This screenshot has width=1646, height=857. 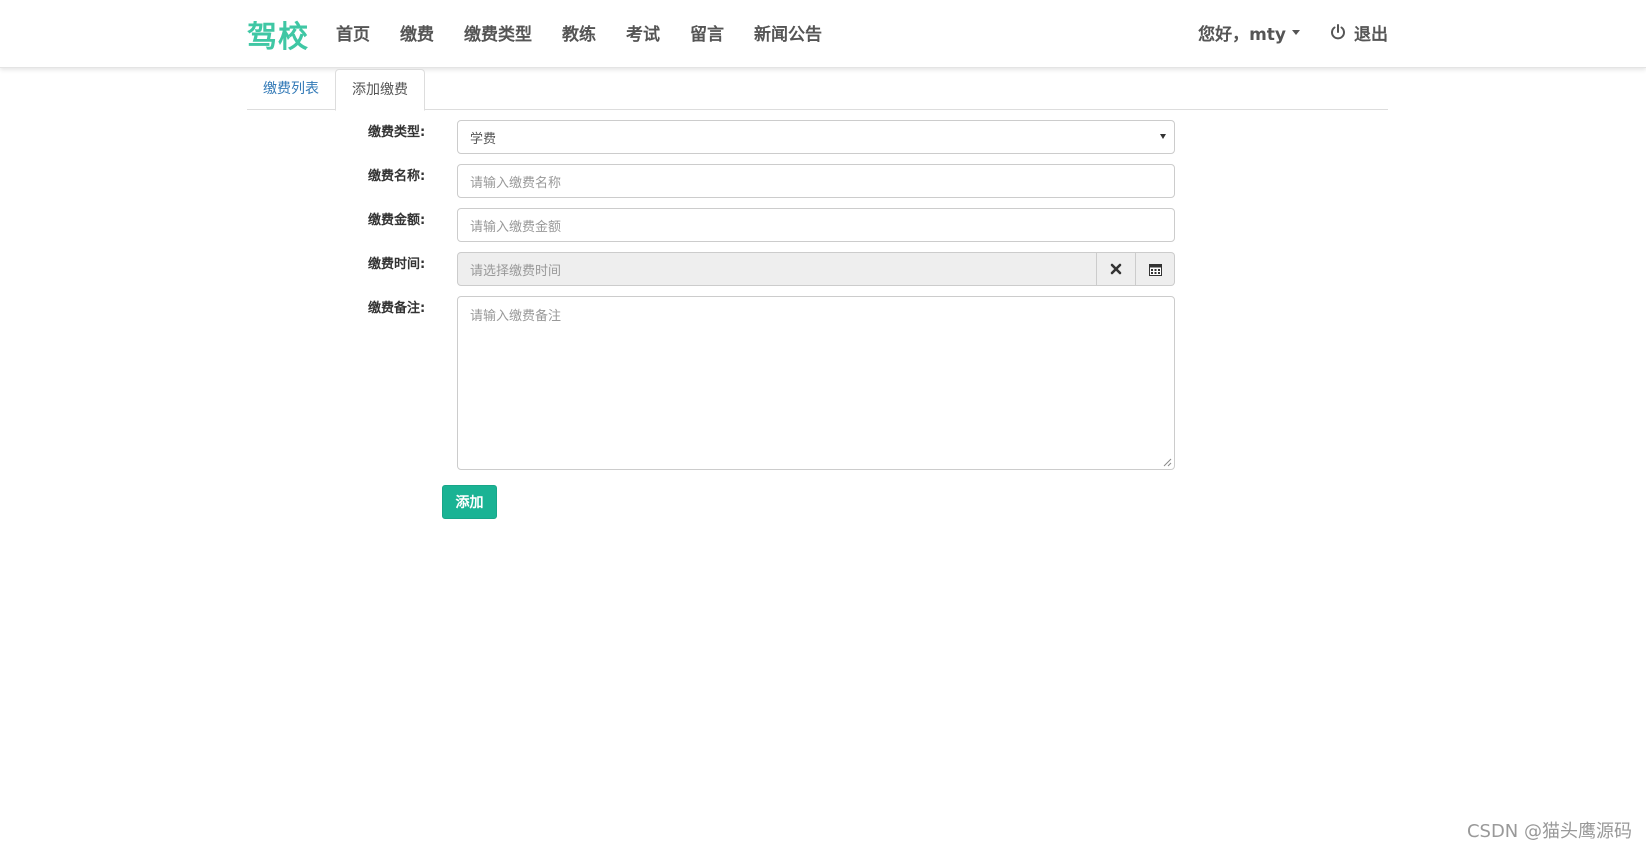 I want to click on payment-name-placeholder: 请输入缴费名称, so click(x=516, y=183).